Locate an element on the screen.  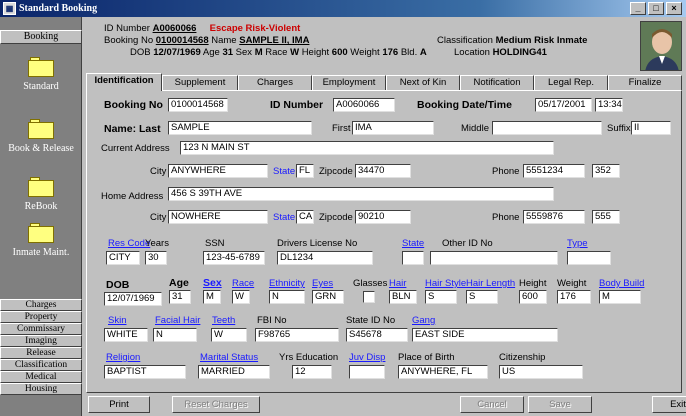
classification-value: Medium Risk Inmate is located at coordinates (541, 40).